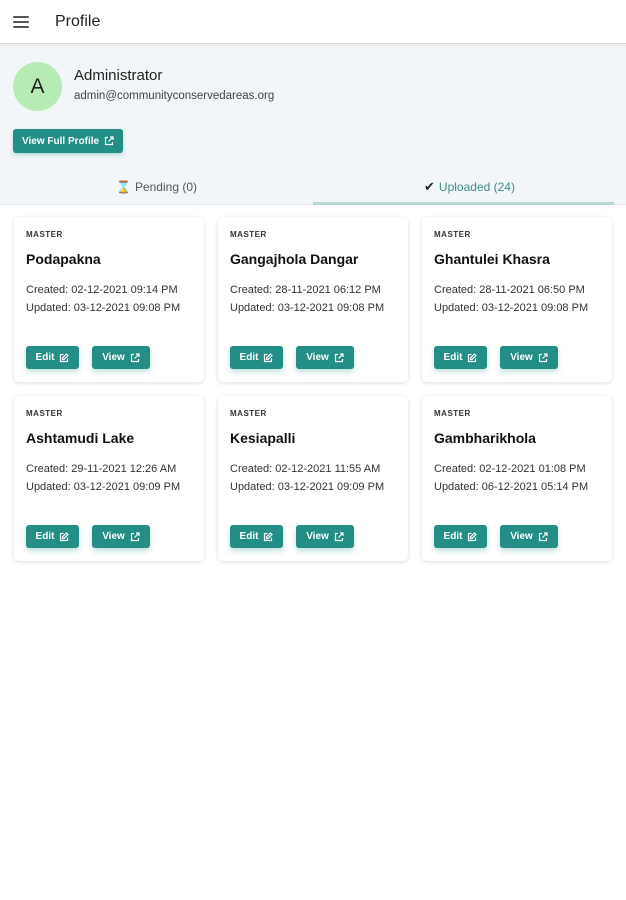 Image resolution: width=626 pixels, height=900 pixels. I want to click on tab-pending: ⌛ Pending (0), so click(156, 187).